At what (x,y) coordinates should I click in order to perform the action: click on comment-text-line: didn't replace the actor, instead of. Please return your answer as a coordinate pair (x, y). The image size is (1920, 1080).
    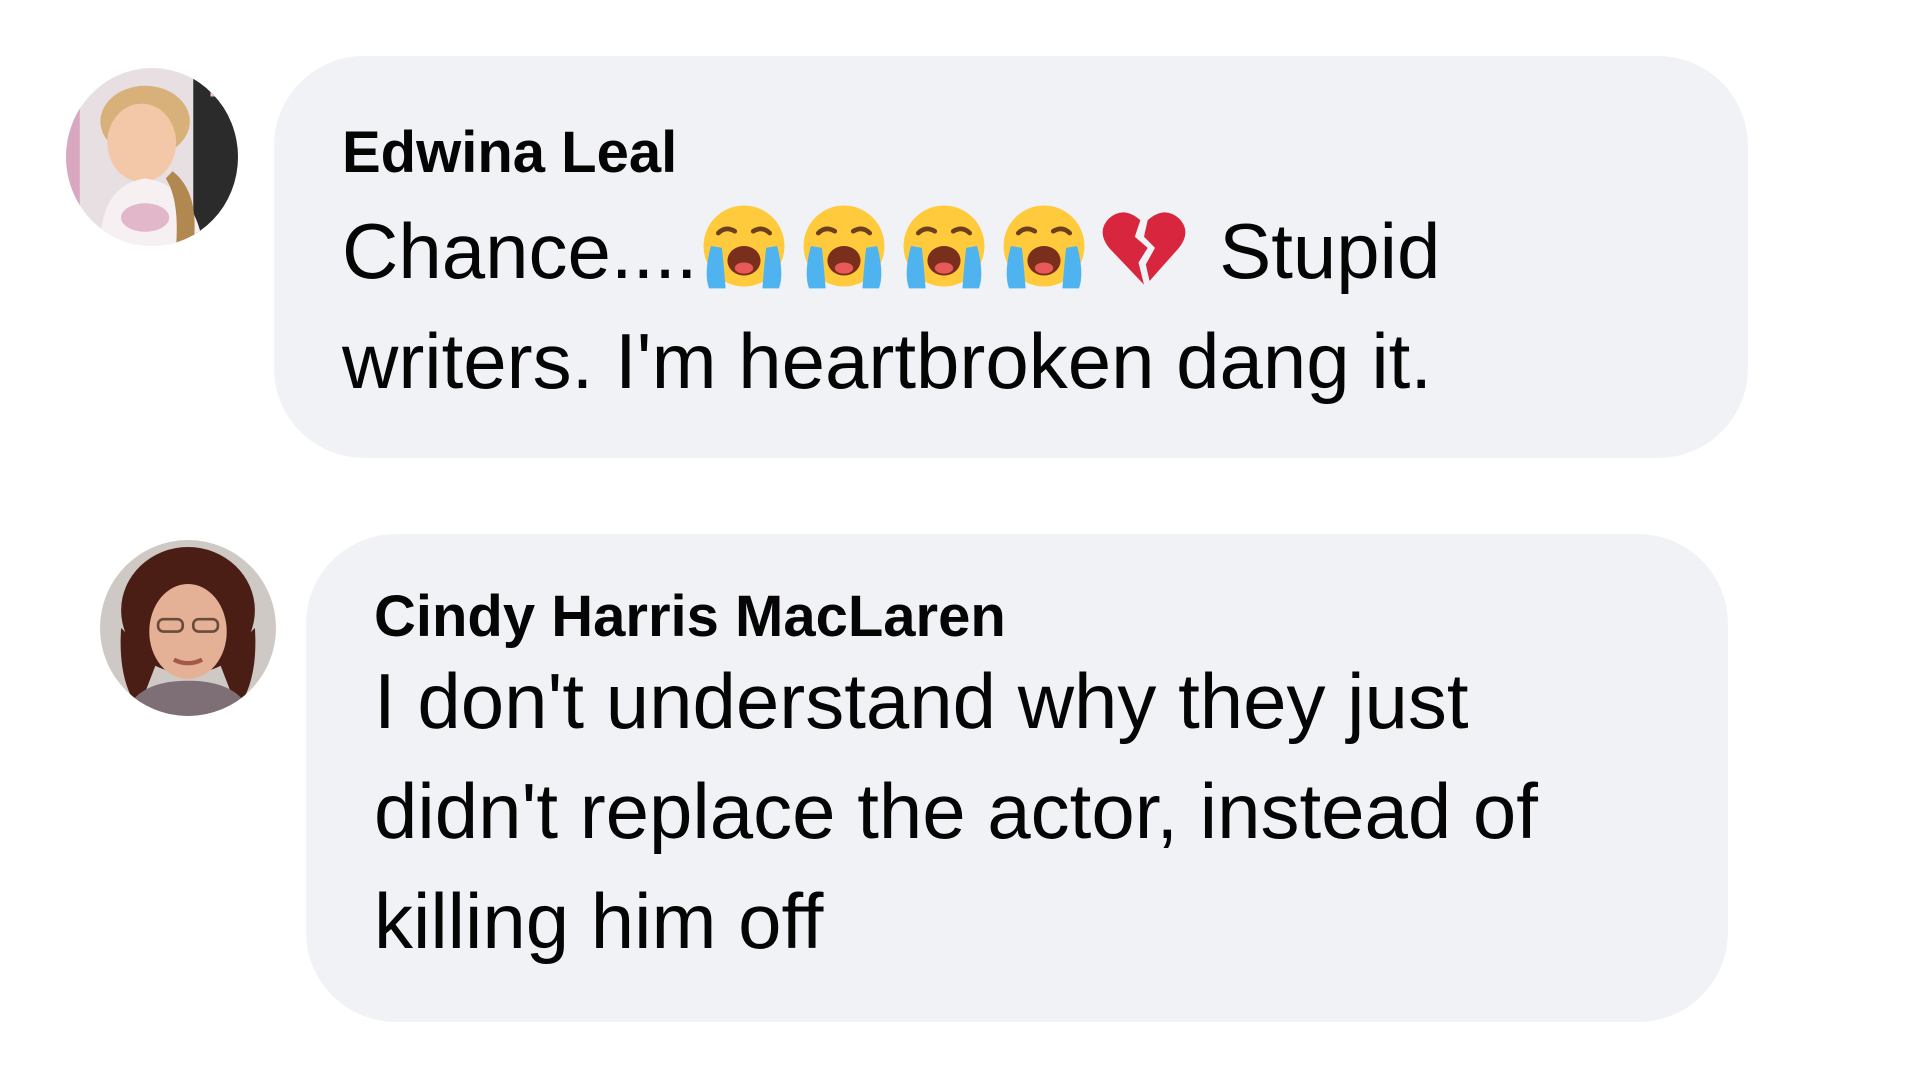
    Looking at the image, I should click on (956, 811).